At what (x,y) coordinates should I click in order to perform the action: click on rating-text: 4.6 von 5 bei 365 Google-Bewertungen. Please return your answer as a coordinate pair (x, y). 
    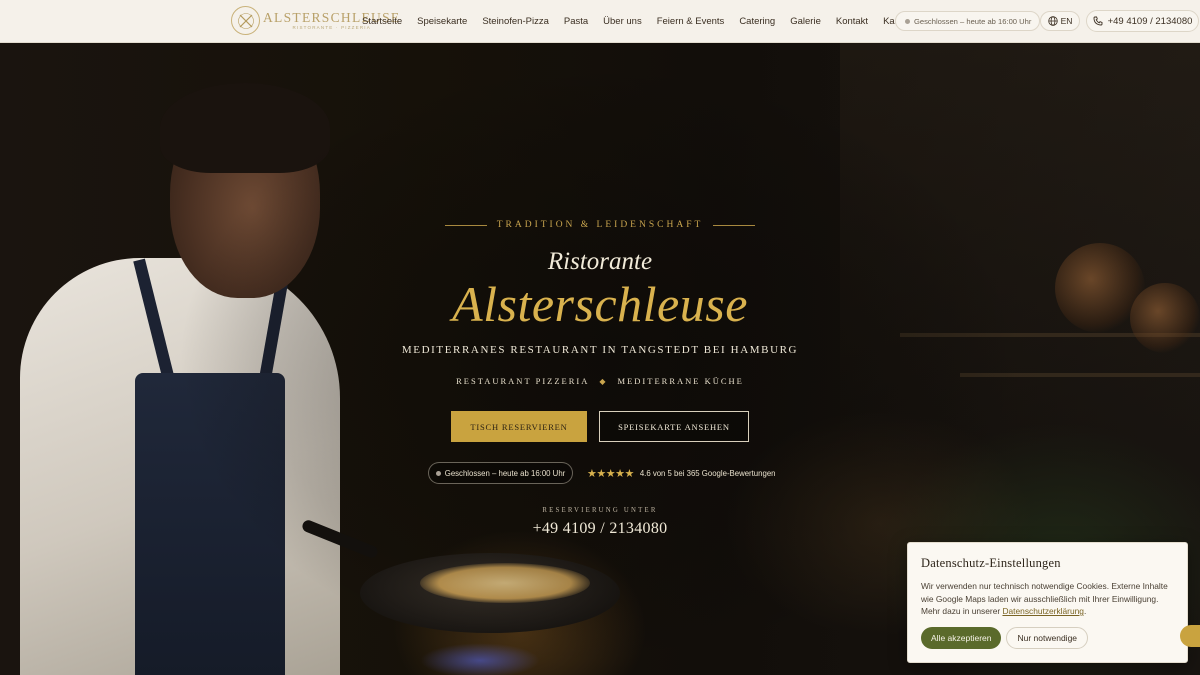
    Looking at the image, I should click on (707, 473).